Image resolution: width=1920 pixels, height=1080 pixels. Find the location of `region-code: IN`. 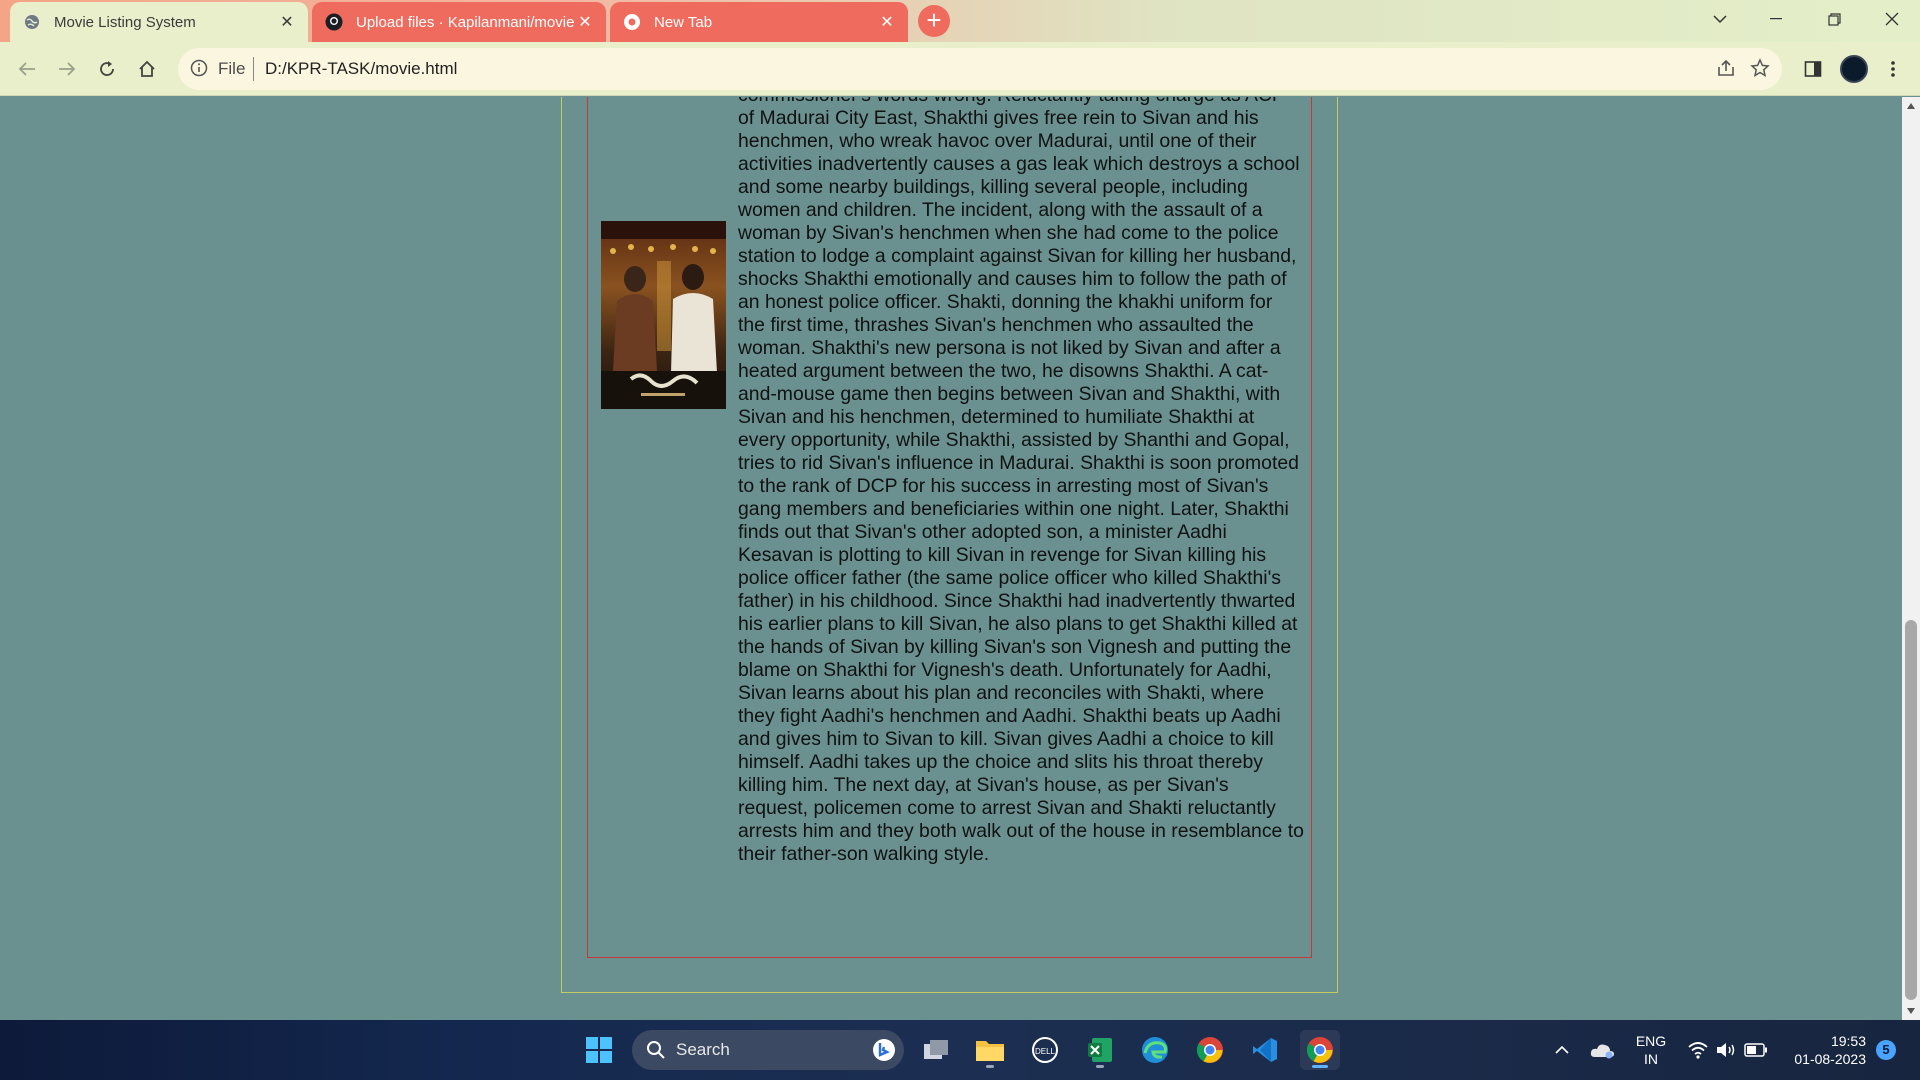

region-code: IN is located at coordinates (1651, 1059).